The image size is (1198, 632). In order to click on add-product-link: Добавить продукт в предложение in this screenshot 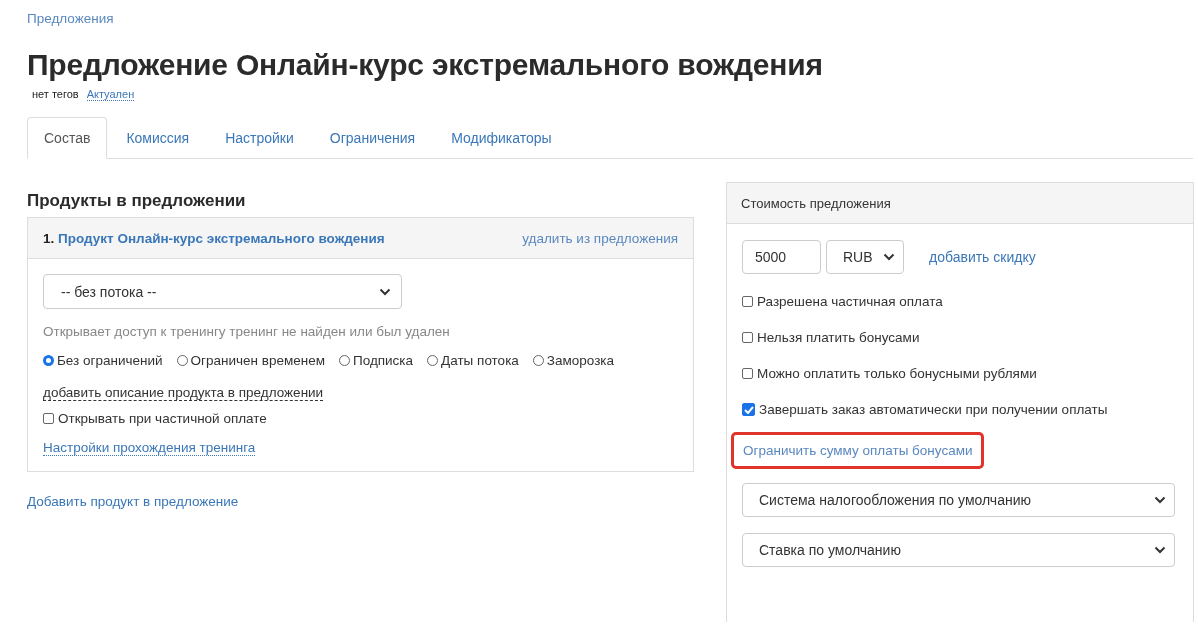, I will do `click(133, 501)`.